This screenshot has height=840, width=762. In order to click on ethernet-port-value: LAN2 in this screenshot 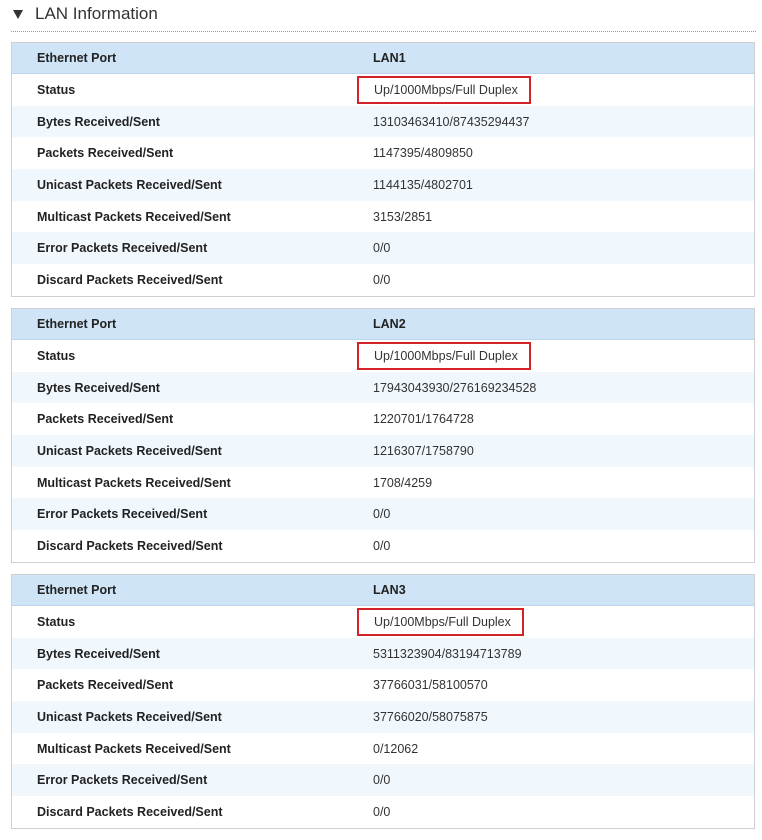, I will do `click(389, 324)`.